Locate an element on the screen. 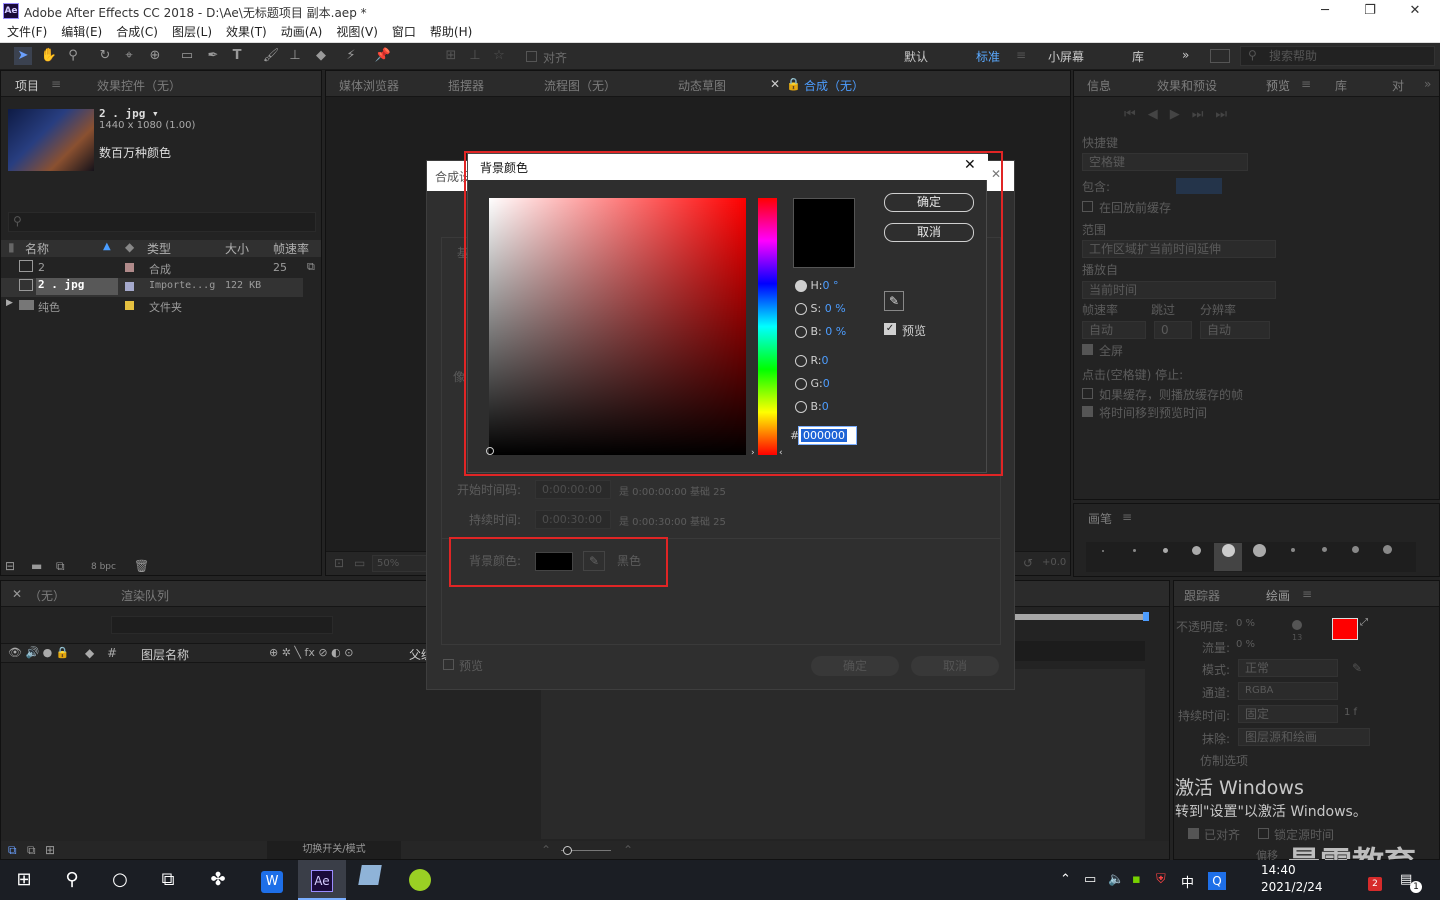  tab-render-queue: 渲染队列 is located at coordinates (145, 595).